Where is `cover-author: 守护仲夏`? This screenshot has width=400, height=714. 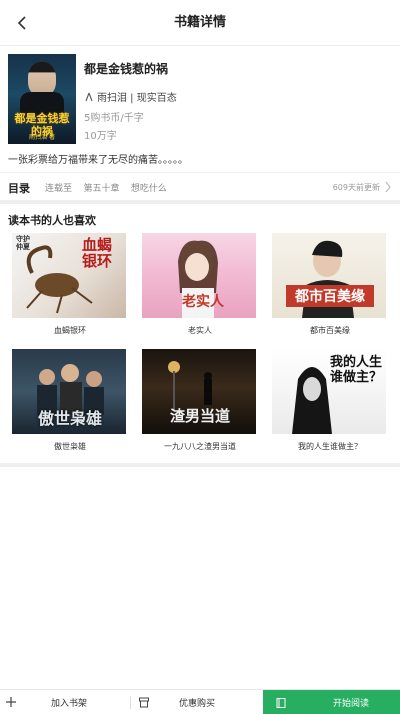
cover-author: 守护仲夏 is located at coordinates (23, 243).